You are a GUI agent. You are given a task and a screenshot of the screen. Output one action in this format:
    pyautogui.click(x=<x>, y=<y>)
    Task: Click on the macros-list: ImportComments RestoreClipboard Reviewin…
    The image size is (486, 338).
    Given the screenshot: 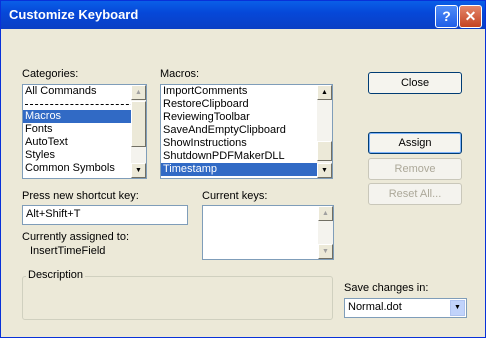 What is the action you would take?
    pyautogui.click(x=246, y=131)
    